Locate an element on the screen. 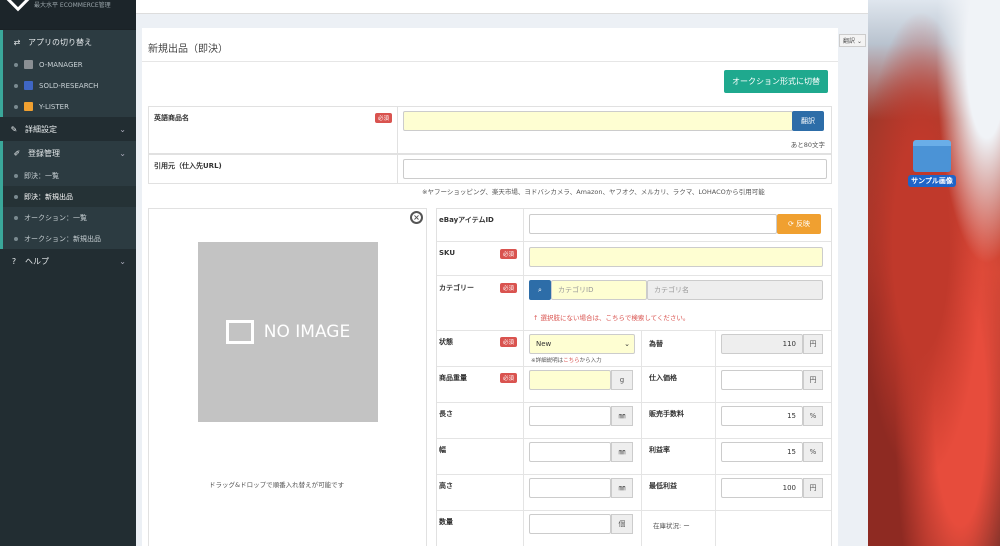  sidebar-item-y-lister: Y-LISTER is located at coordinates (68, 106).